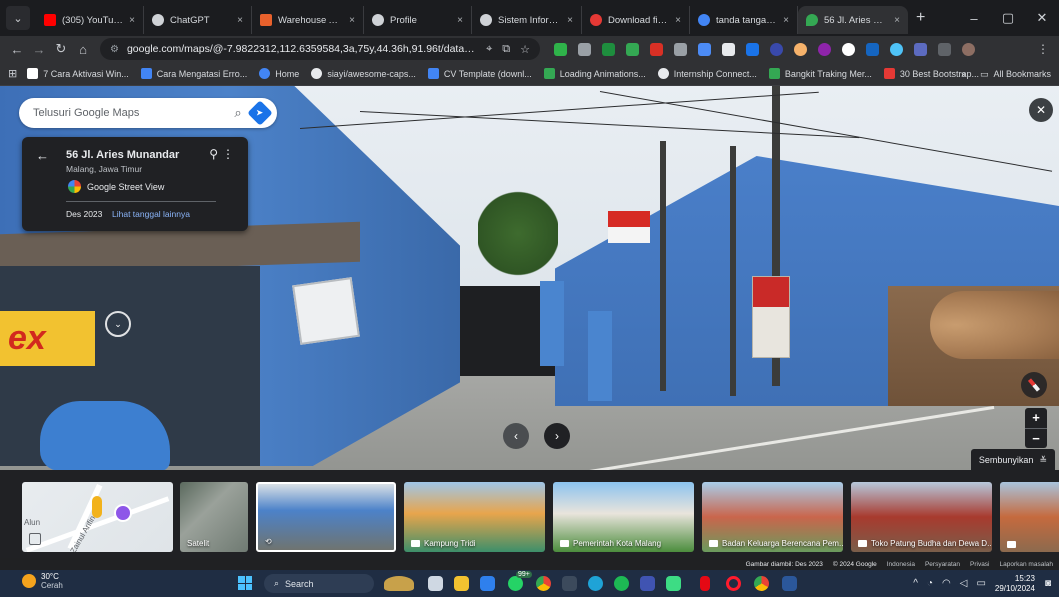 The image size is (1059, 597). What do you see at coordinates (245, 583) in the screenshot?
I see `windows-start-icon` at bounding box center [245, 583].